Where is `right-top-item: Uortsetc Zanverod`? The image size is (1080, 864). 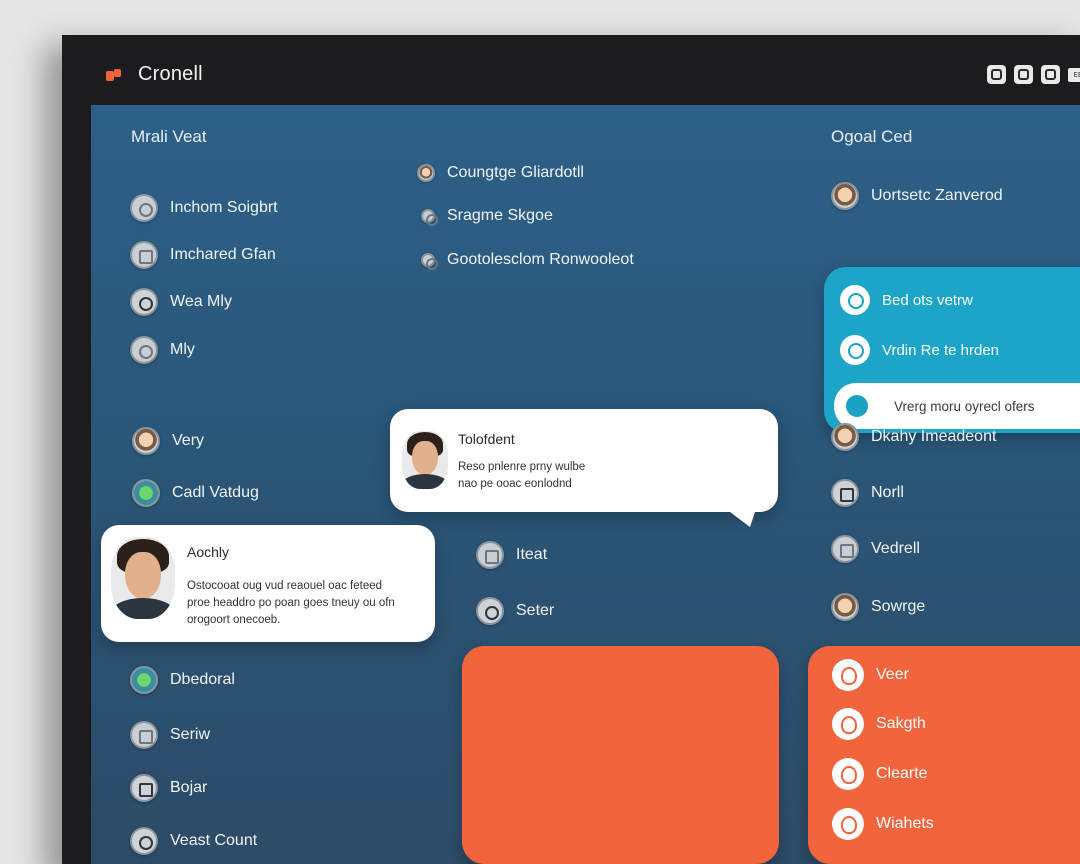 right-top-item: Uortsetc Zanverod is located at coordinates (917, 196).